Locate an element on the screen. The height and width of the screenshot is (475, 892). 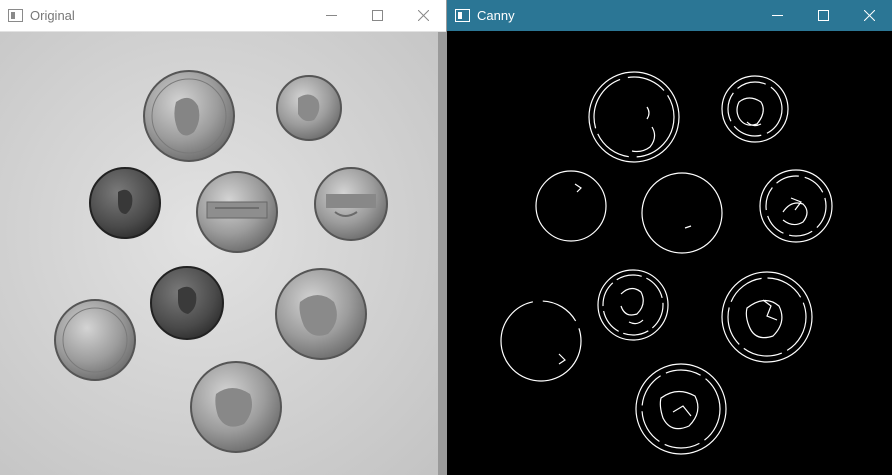
coin-dime-top is located at coordinates (309, 108).